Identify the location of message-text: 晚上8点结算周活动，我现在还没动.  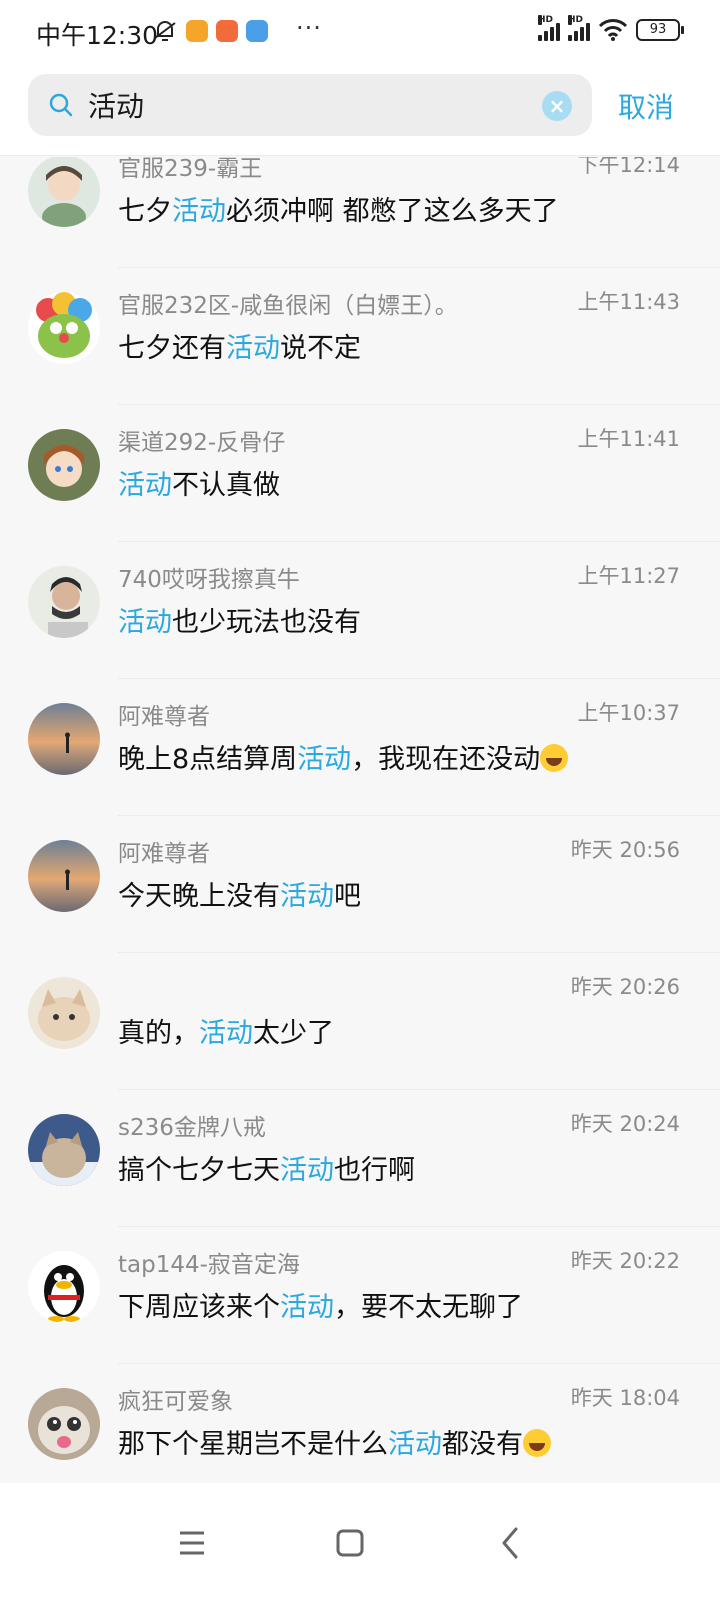
(343, 756).